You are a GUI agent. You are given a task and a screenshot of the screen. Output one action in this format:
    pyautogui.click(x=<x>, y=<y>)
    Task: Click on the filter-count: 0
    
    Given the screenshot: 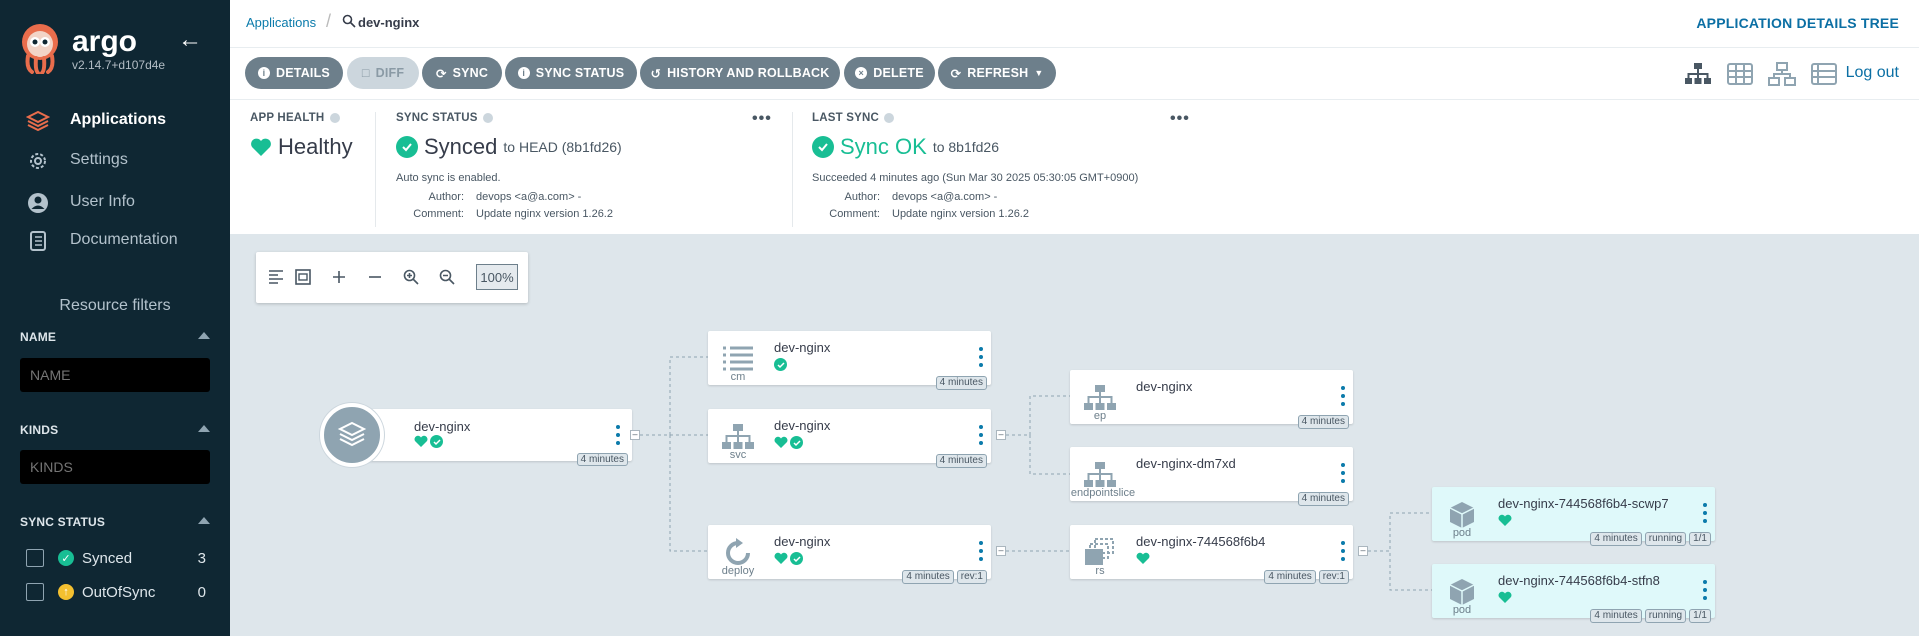 What is the action you would take?
    pyautogui.click(x=201, y=592)
    